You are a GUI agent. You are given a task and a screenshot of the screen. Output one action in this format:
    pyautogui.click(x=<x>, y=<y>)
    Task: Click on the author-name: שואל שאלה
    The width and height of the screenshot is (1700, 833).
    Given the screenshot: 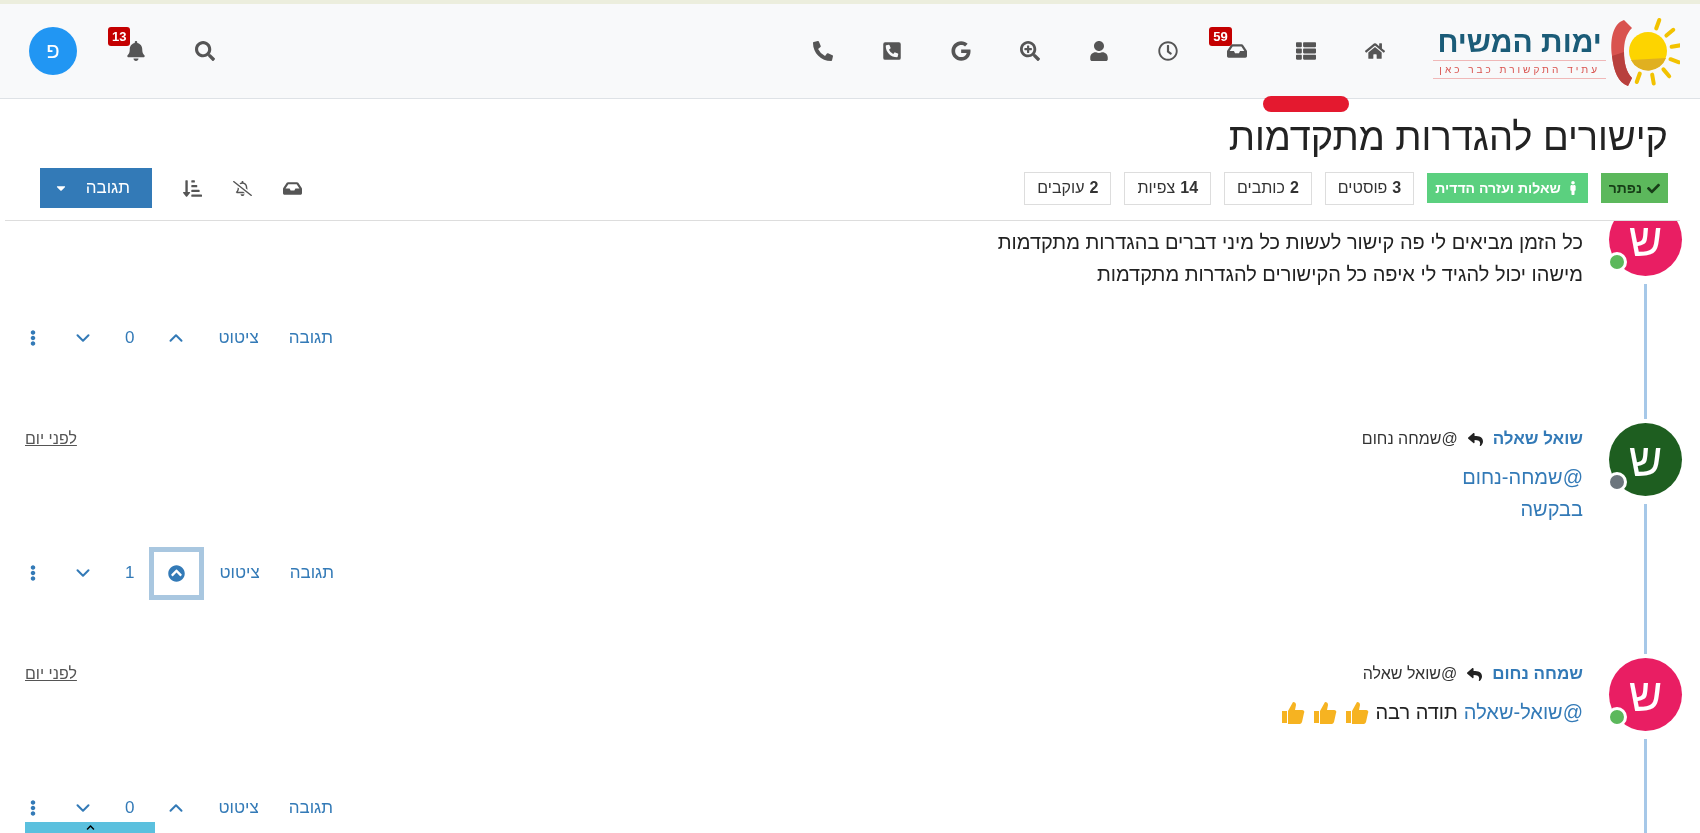 What is the action you would take?
    pyautogui.click(x=1537, y=439)
    